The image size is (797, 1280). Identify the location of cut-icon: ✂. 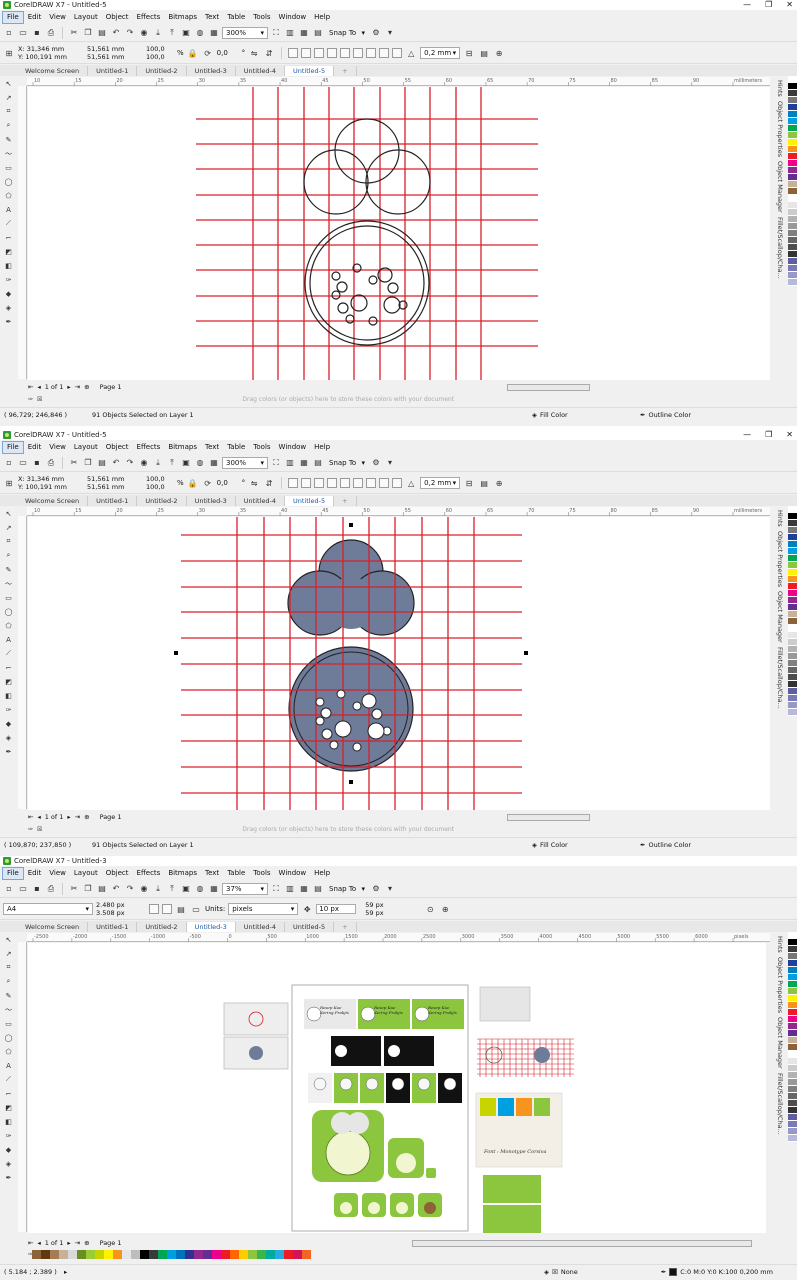
(74, 889).